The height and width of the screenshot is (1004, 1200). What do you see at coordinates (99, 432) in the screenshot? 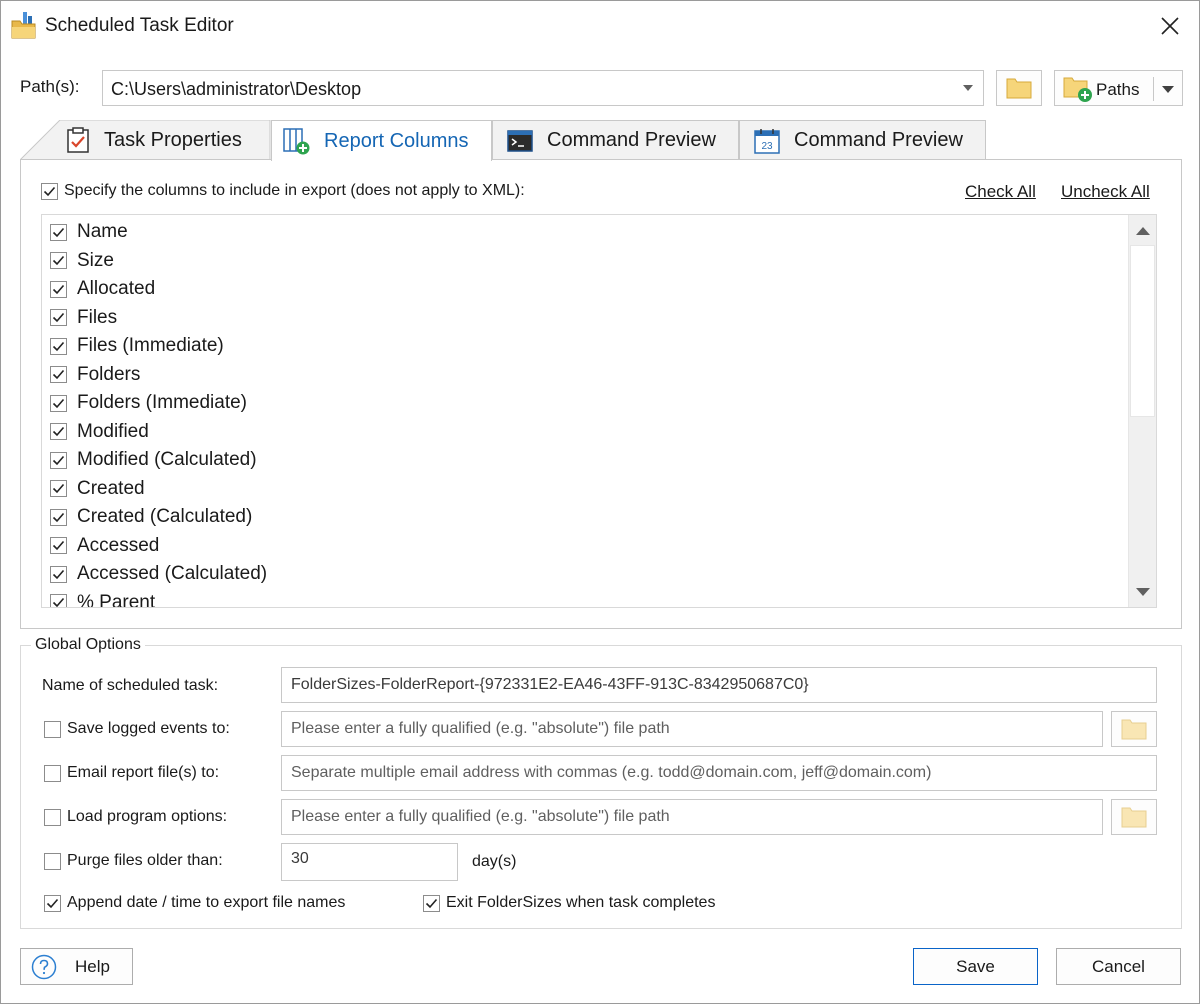
I see `column-list-item: Modified` at bounding box center [99, 432].